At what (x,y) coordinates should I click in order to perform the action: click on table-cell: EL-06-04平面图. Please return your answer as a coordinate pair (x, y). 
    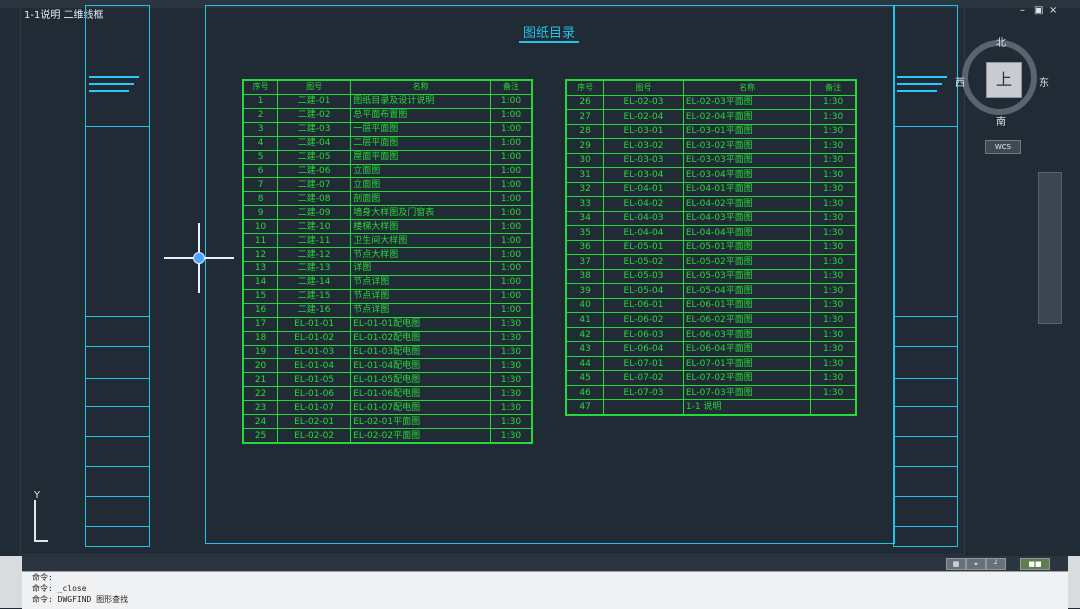
    Looking at the image, I should click on (747, 349).